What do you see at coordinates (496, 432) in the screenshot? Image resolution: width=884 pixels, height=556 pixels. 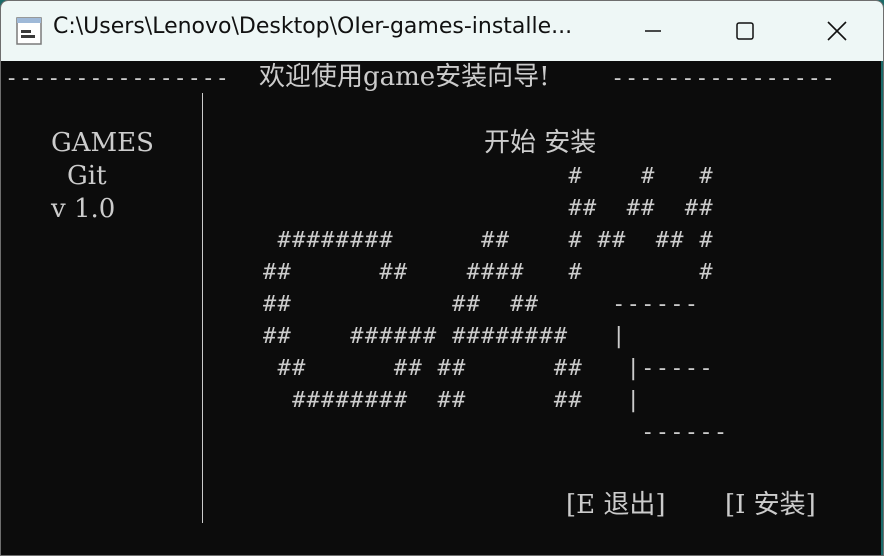 I see `ascii-art-line: ------` at bounding box center [496, 432].